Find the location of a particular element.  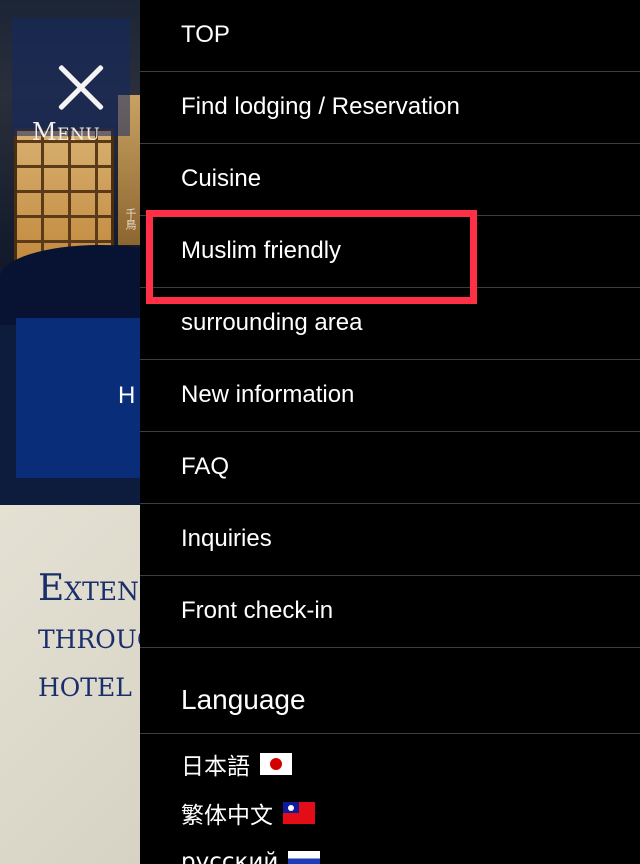

nav-item-label: Front check-in is located at coordinates (257, 610).